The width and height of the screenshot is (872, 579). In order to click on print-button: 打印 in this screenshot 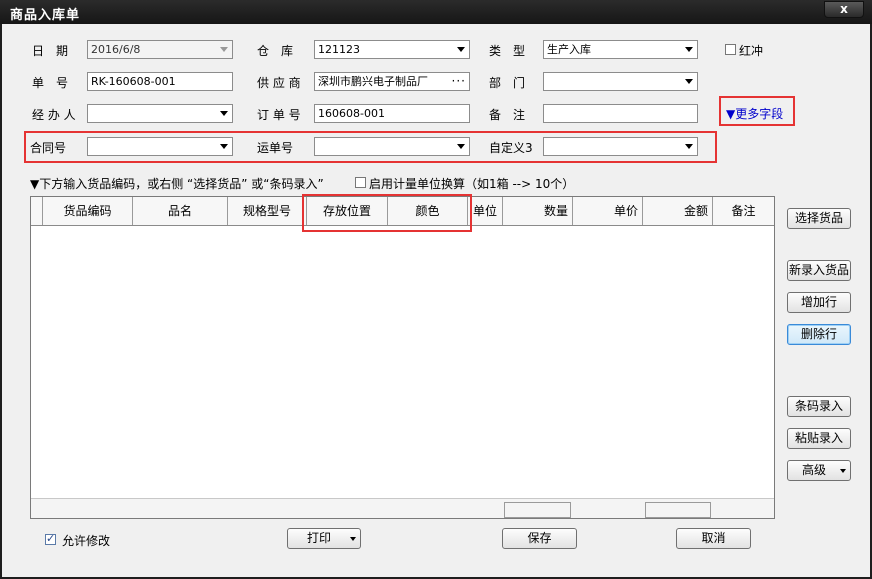, I will do `click(324, 538)`.